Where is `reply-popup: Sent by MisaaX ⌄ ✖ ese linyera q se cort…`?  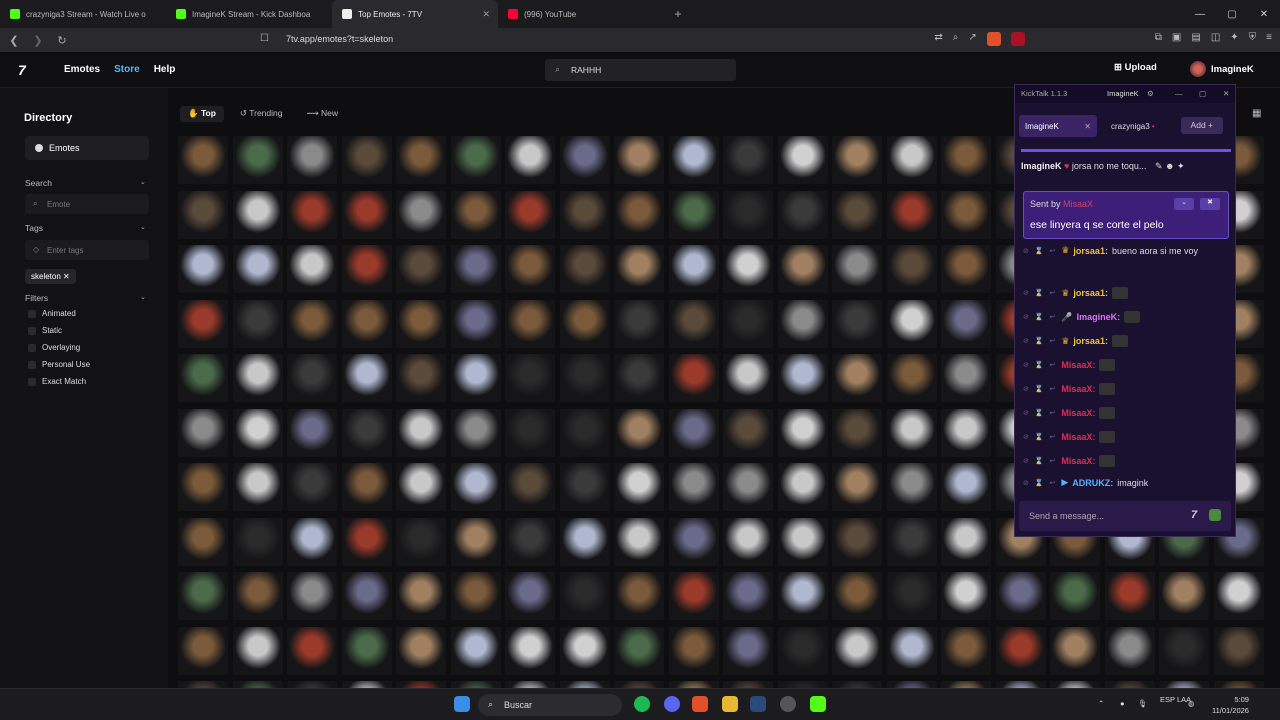 reply-popup: Sent by MisaaX ⌄ ✖ ese linyera q se cort… is located at coordinates (1126, 215).